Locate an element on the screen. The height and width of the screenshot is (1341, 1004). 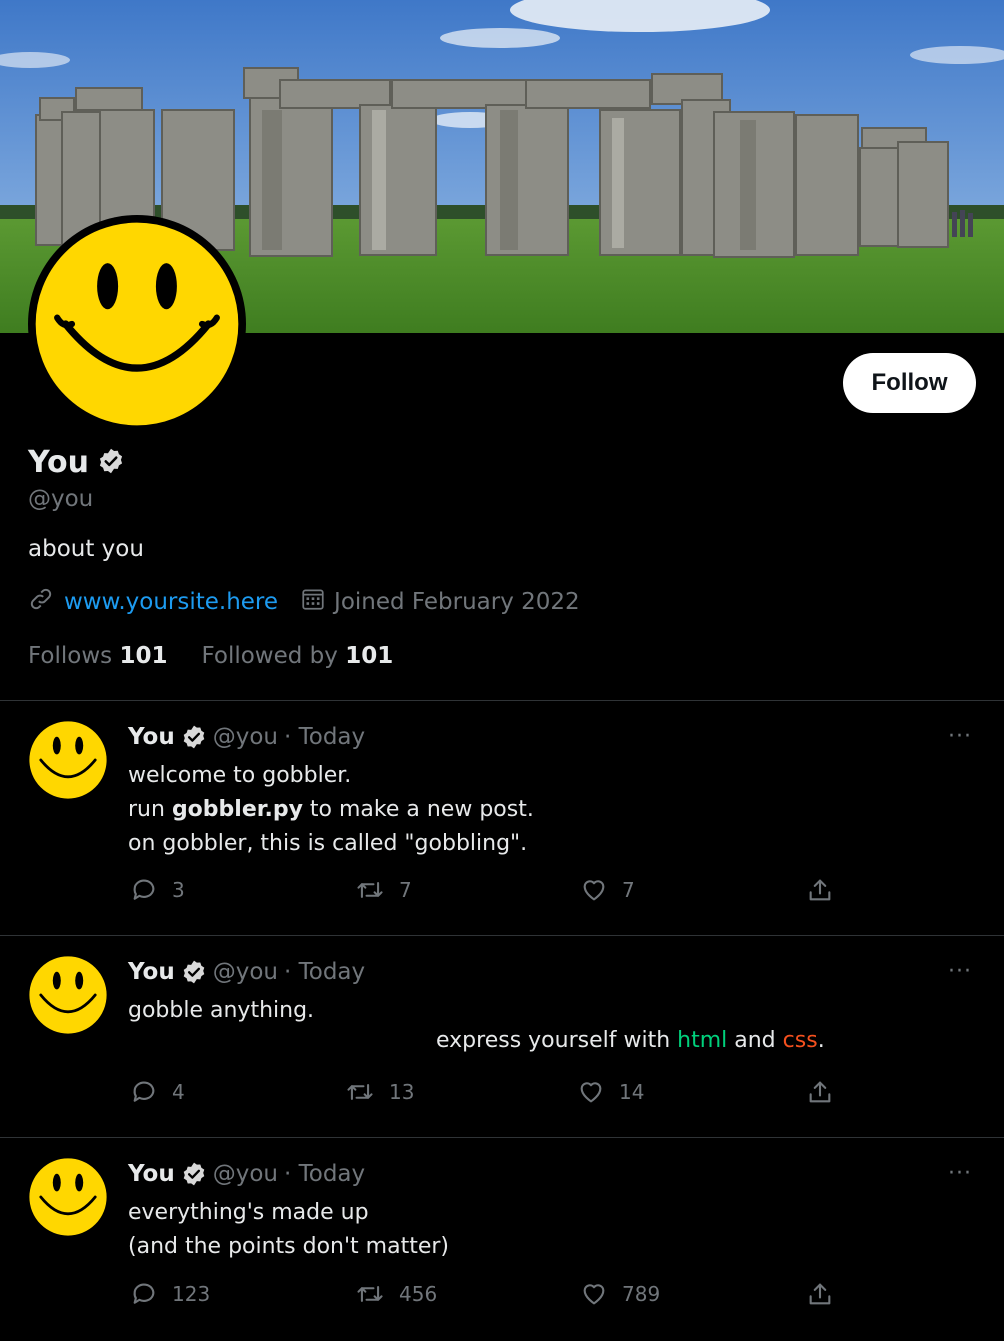
follows-count: 101 is located at coordinates (143, 656).